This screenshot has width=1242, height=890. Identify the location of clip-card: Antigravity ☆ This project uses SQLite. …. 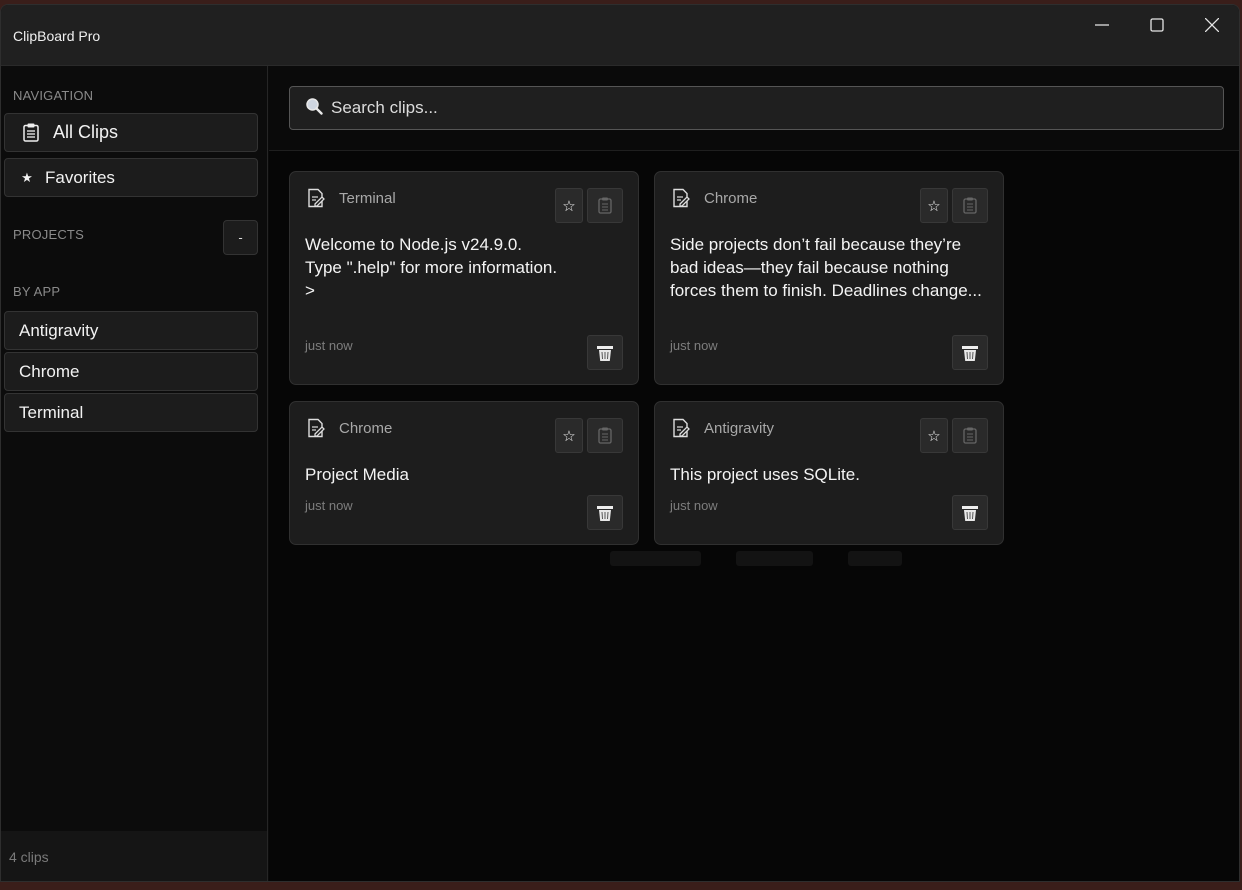
(829, 473).